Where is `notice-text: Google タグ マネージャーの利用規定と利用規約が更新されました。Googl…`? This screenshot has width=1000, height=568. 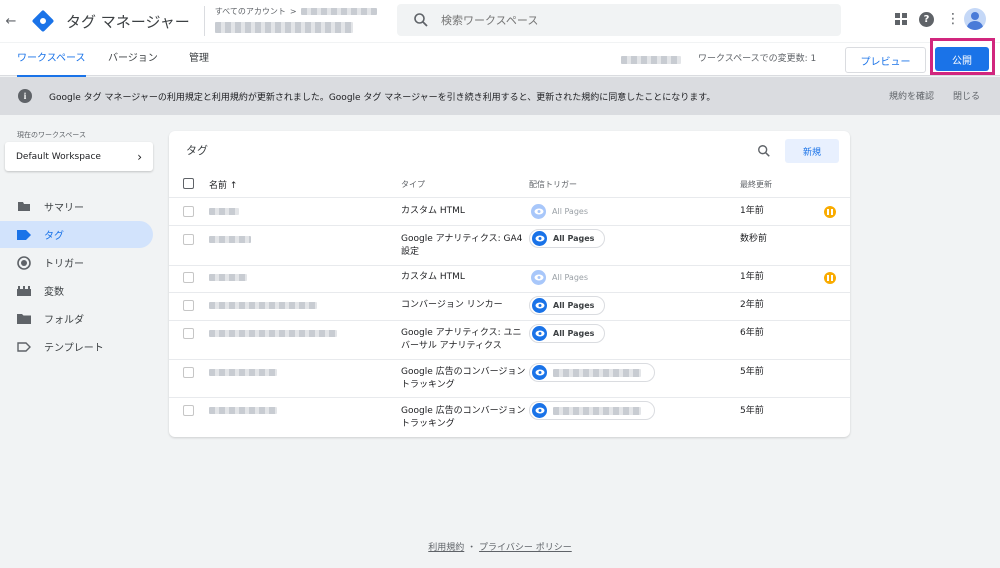
notice-text: Google タグ マネージャーの利用規定と利用規約が更新されました。Googl… is located at coordinates (382, 97).